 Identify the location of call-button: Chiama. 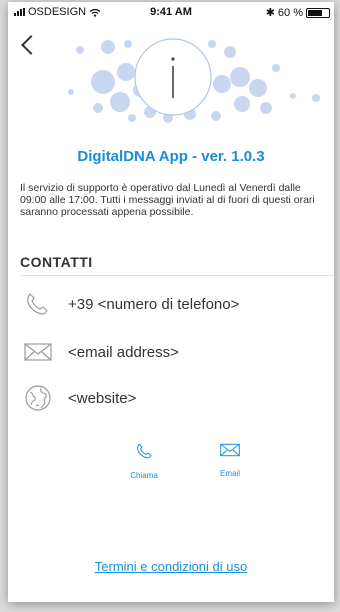
(144, 461).